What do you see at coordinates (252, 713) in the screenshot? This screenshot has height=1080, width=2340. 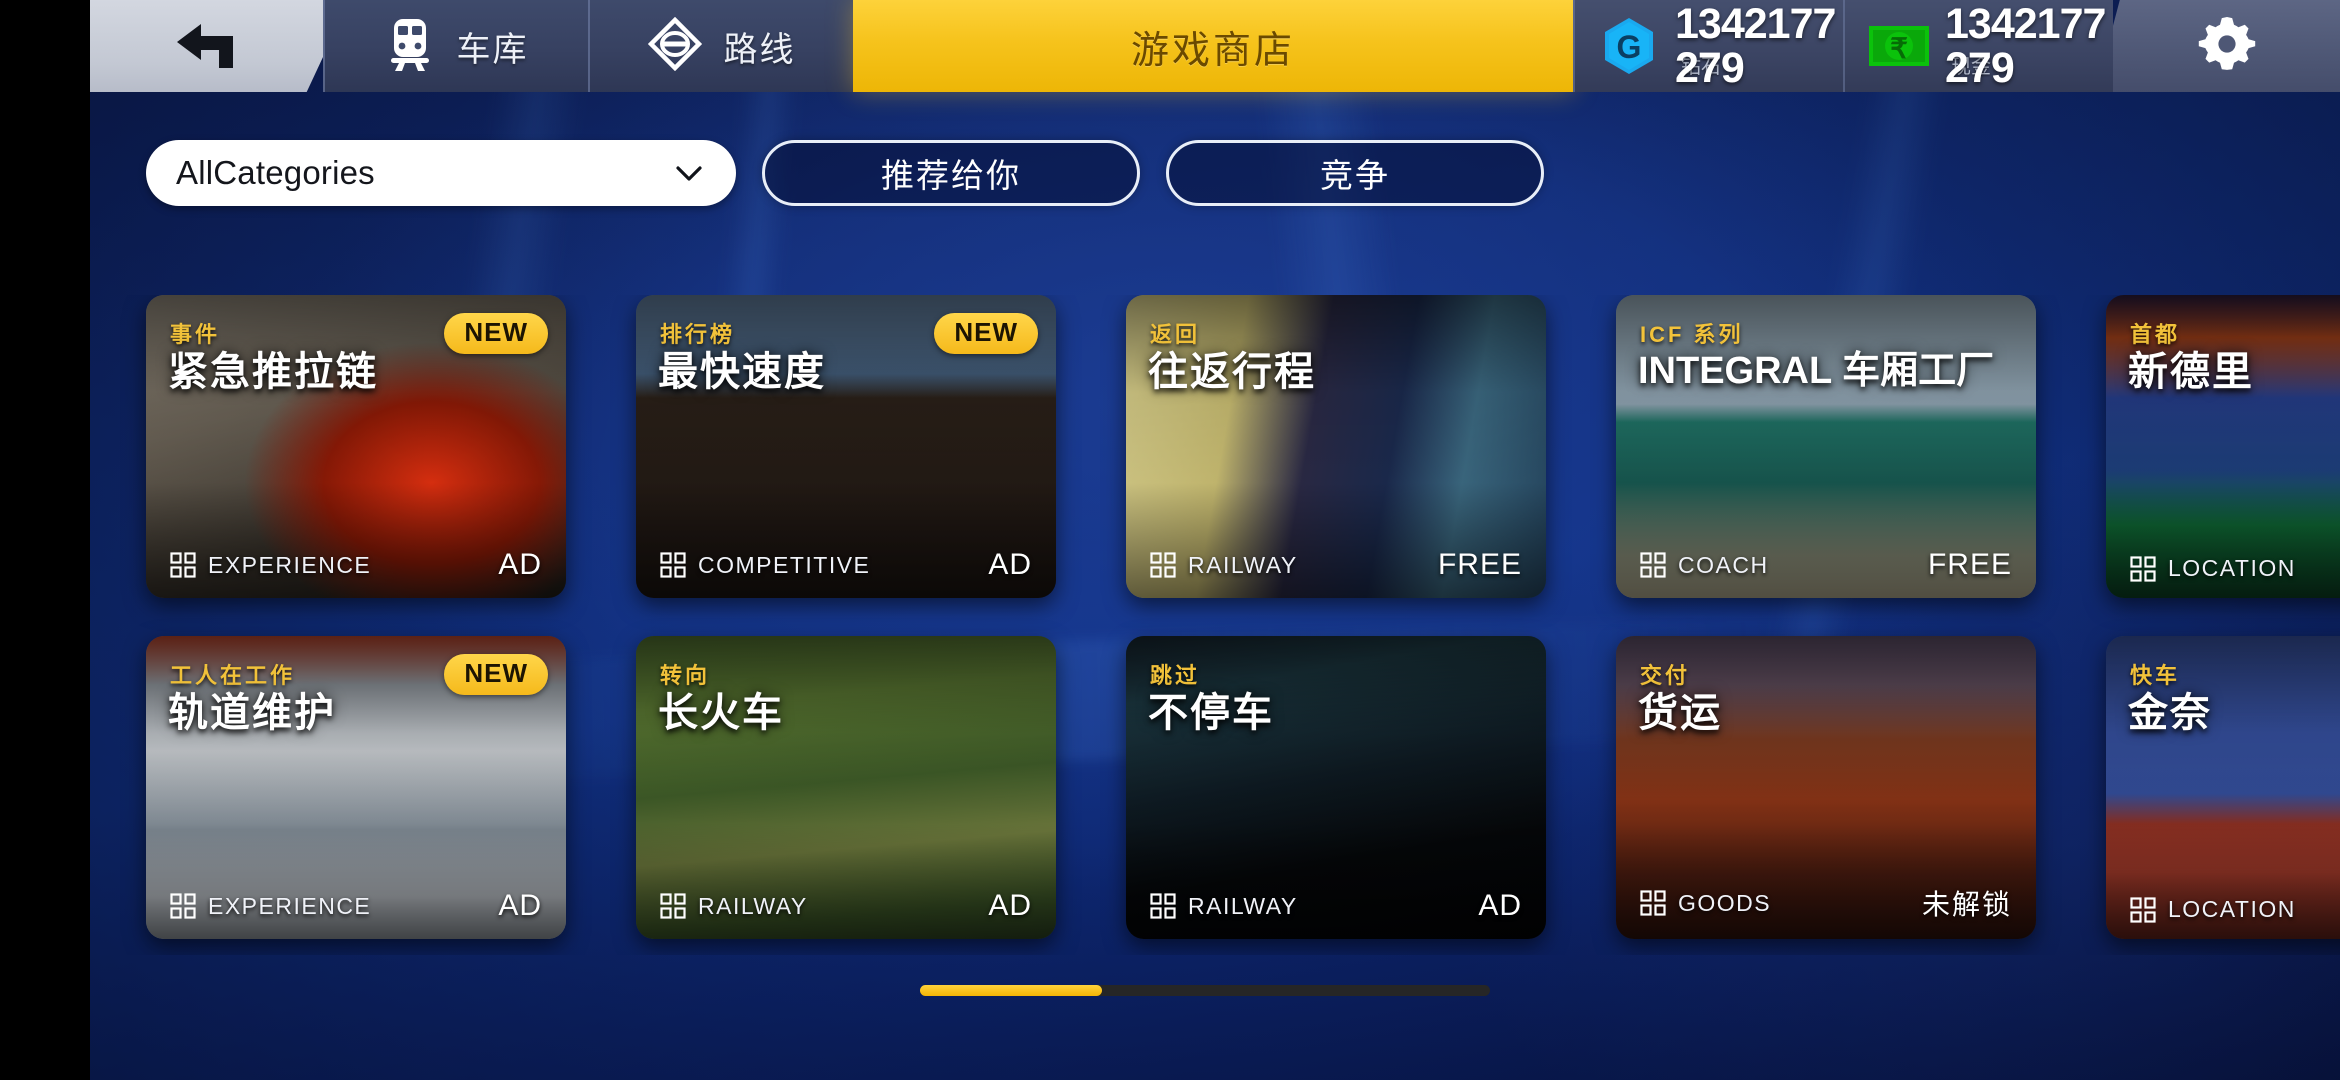 I see `card-title: 轨道维护` at bounding box center [252, 713].